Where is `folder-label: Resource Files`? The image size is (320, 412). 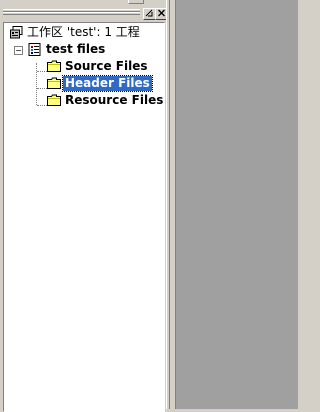
folder-label: Resource Files is located at coordinates (114, 100).